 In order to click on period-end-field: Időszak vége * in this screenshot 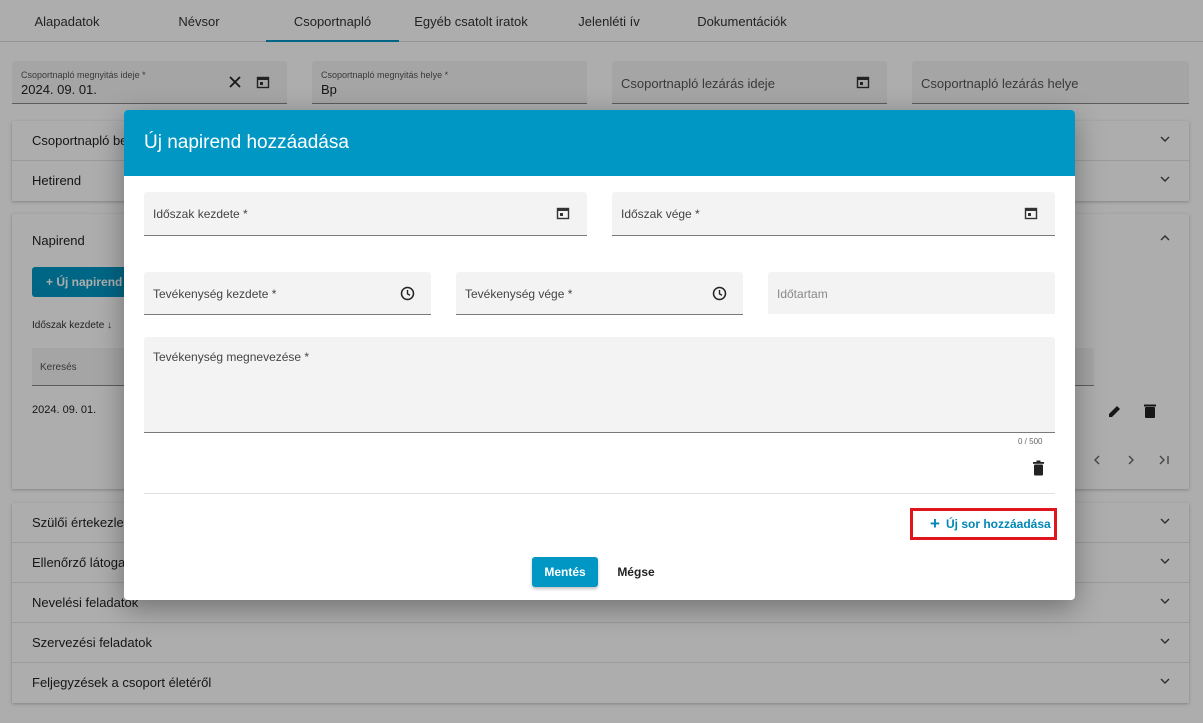, I will do `click(833, 214)`.